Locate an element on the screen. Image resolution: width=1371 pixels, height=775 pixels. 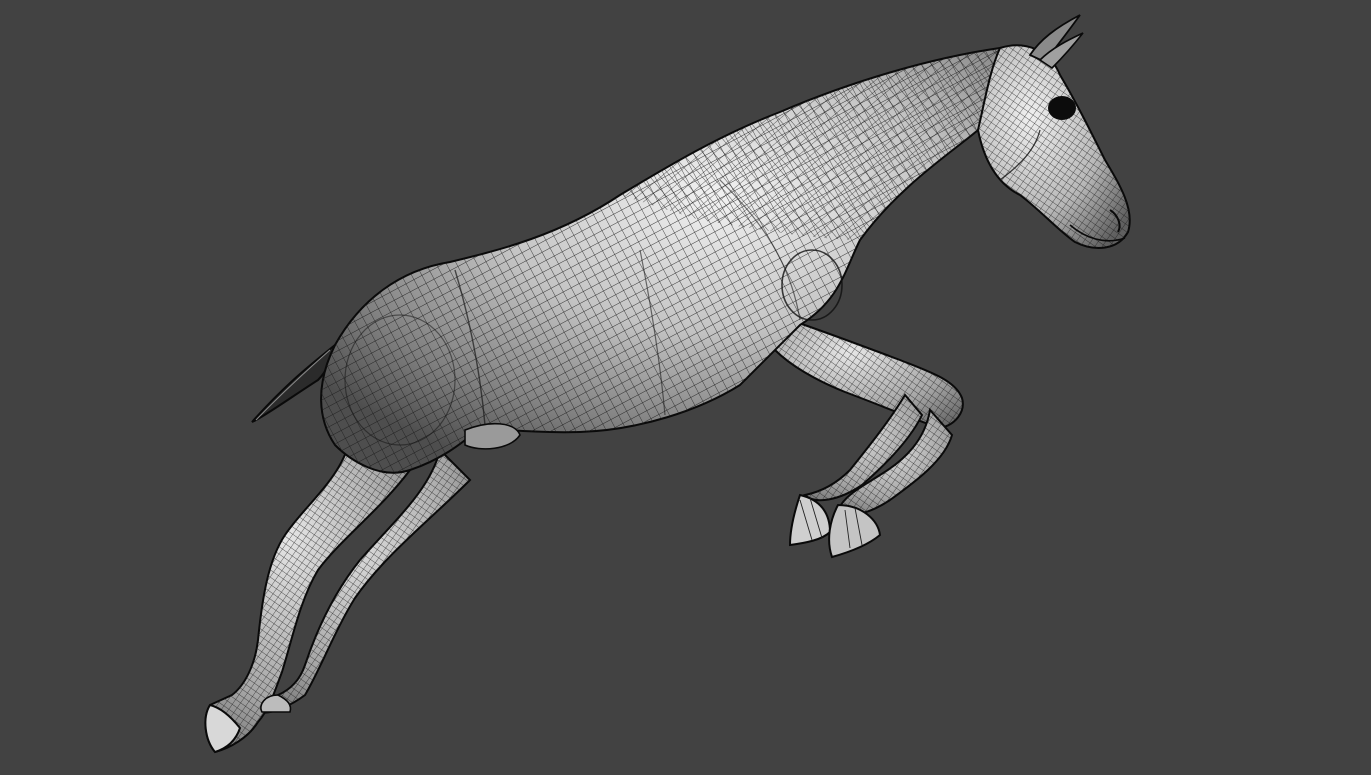
horse-front-legs is located at coordinates (868, 438).